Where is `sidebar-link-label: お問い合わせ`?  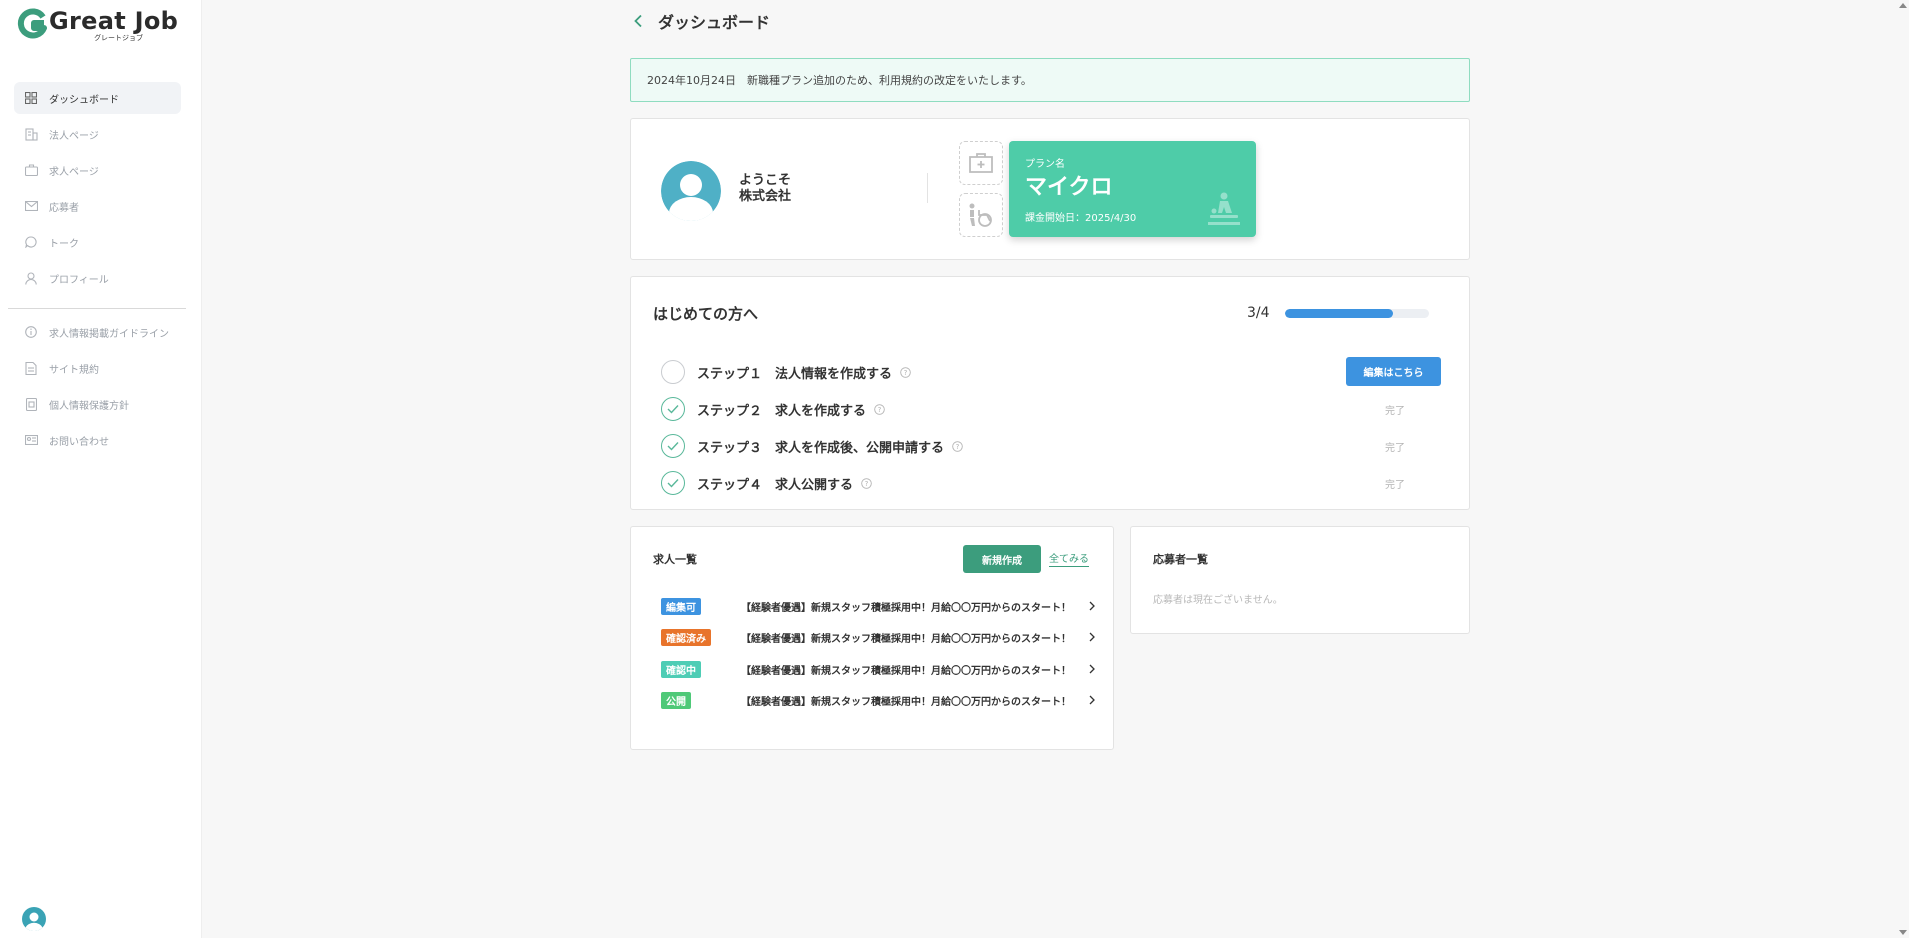 sidebar-link-label: お問い合わせ is located at coordinates (79, 442).